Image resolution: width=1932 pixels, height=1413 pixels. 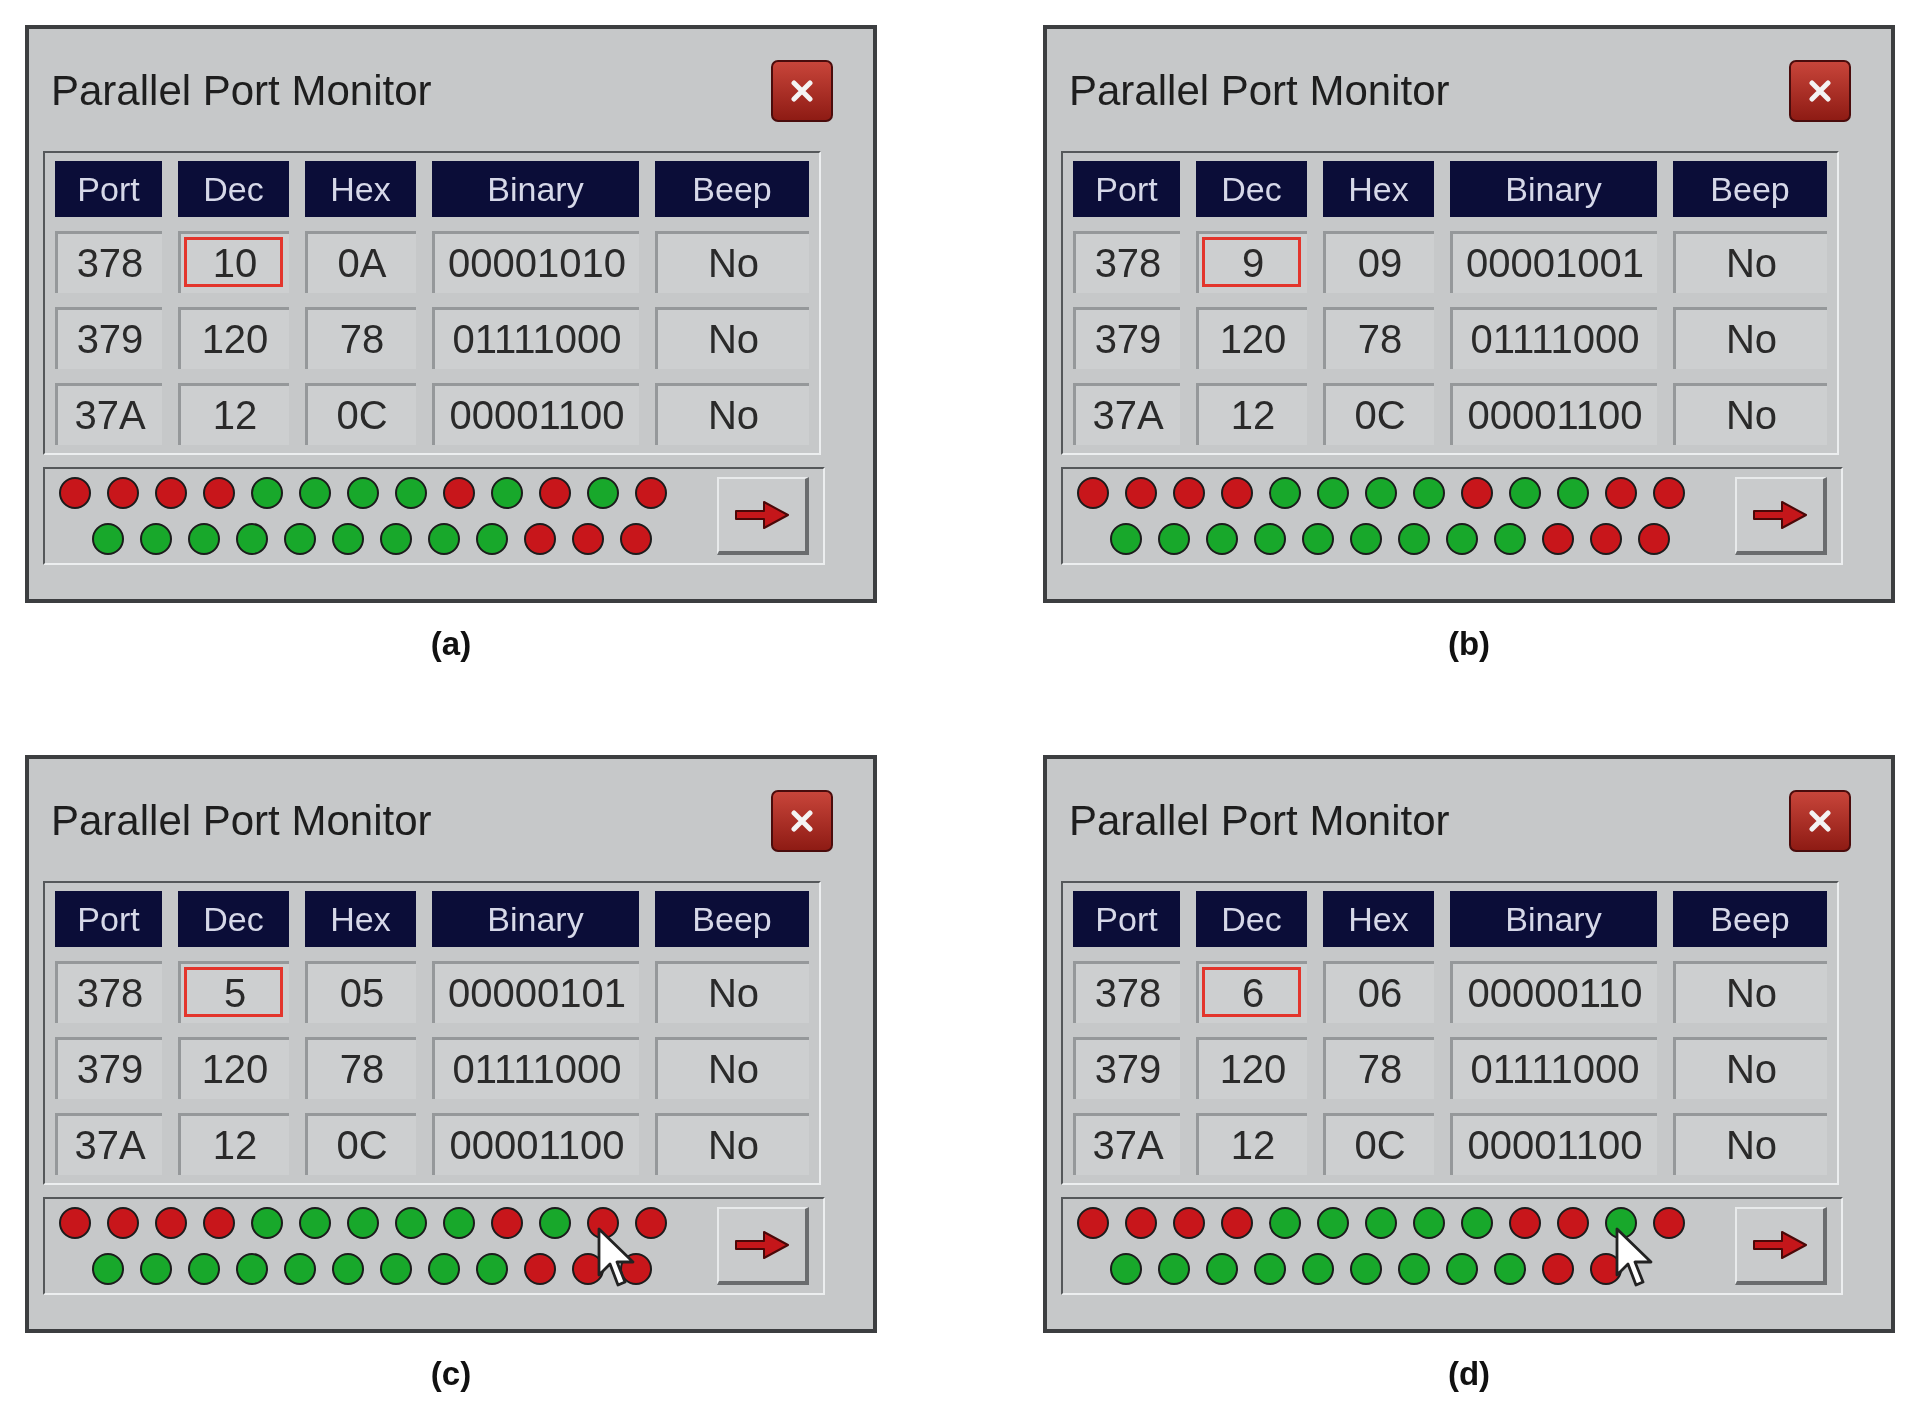 What do you see at coordinates (1251, 992) in the screenshot?
I see `table-cell: 6` at bounding box center [1251, 992].